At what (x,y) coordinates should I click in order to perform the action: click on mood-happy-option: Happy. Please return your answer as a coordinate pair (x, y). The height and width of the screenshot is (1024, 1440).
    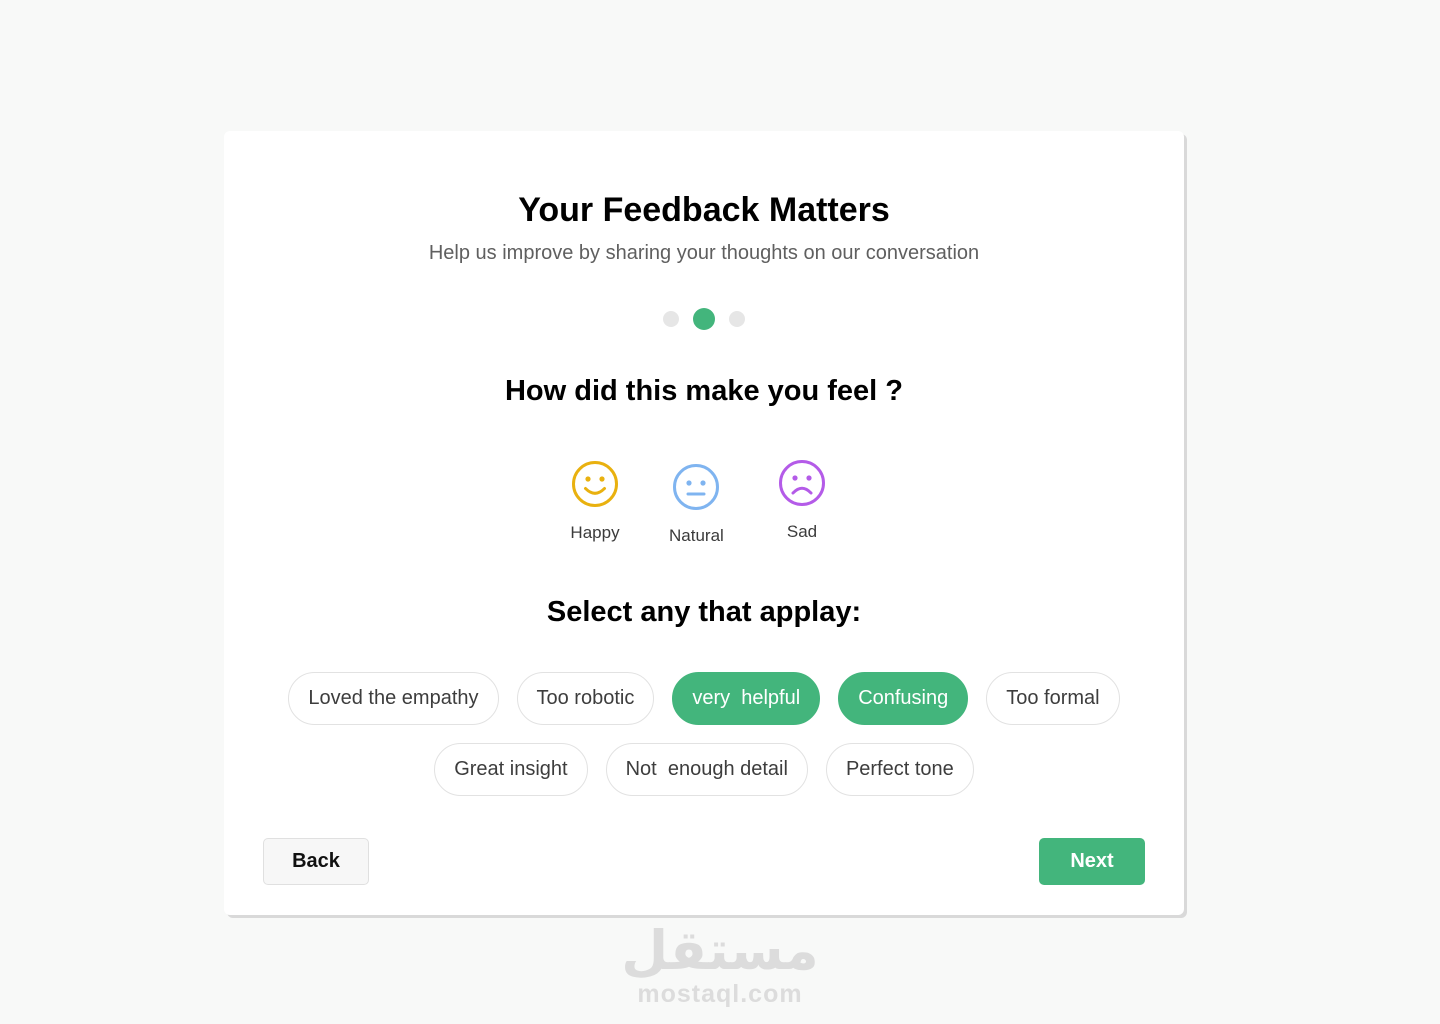
    Looking at the image, I should click on (595, 501).